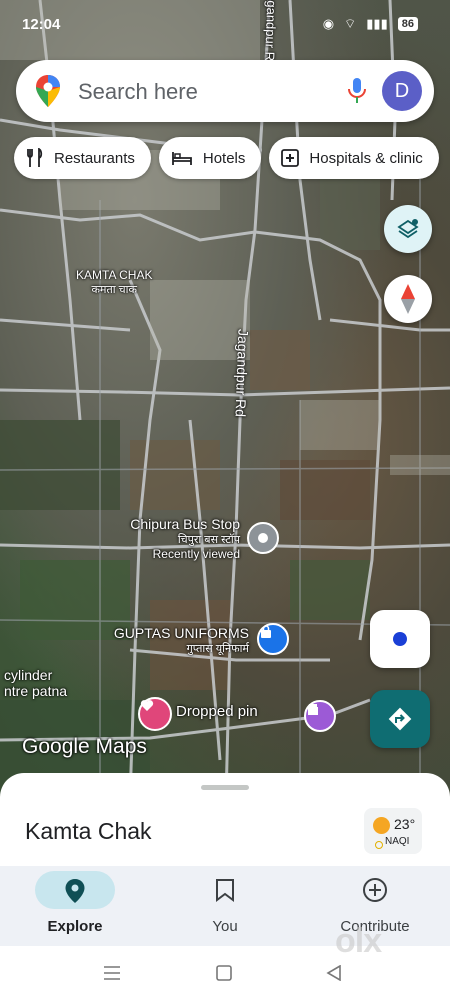  What do you see at coordinates (94, 158) in the screenshot?
I see `chip-label: Restaurants` at bounding box center [94, 158].